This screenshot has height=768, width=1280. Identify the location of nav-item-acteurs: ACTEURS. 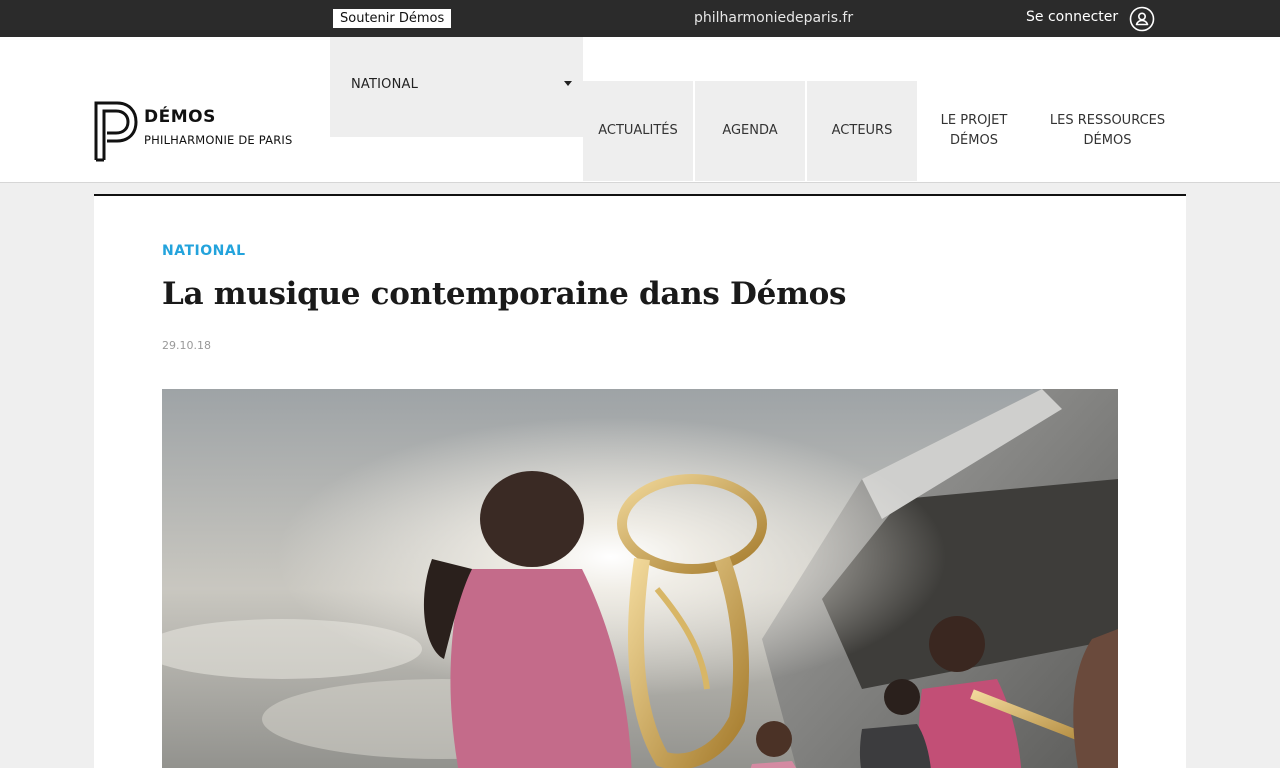
(862, 131).